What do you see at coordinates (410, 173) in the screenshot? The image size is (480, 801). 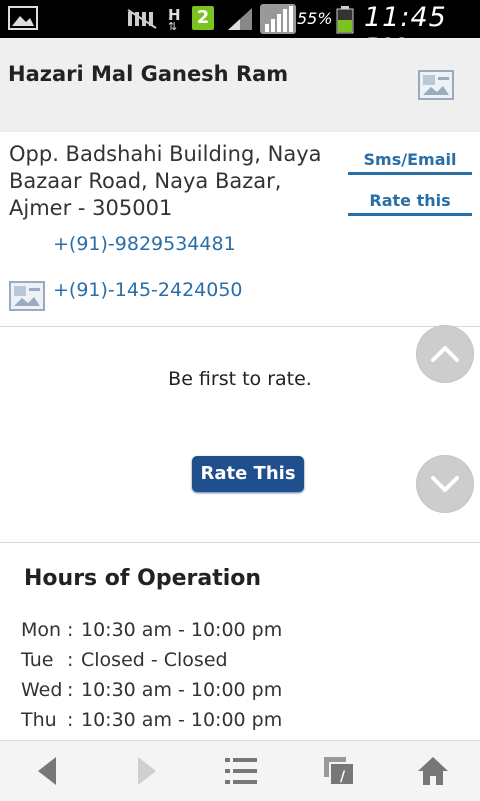 I see `sms-email-underline` at bounding box center [410, 173].